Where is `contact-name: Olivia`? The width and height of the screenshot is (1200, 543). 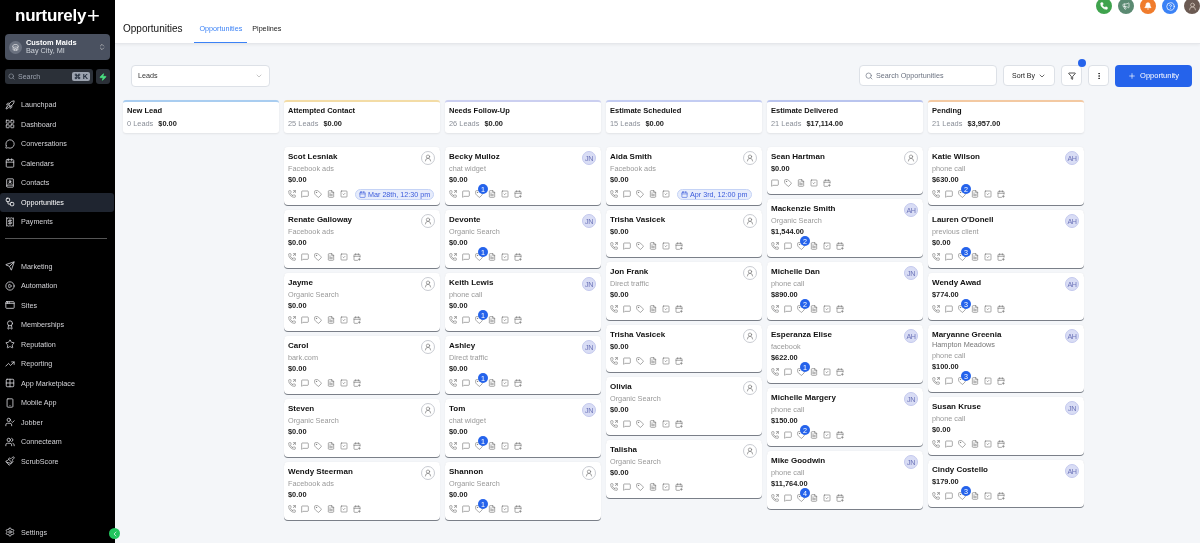
contact-name: Olivia is located at coordinates (621, 386).